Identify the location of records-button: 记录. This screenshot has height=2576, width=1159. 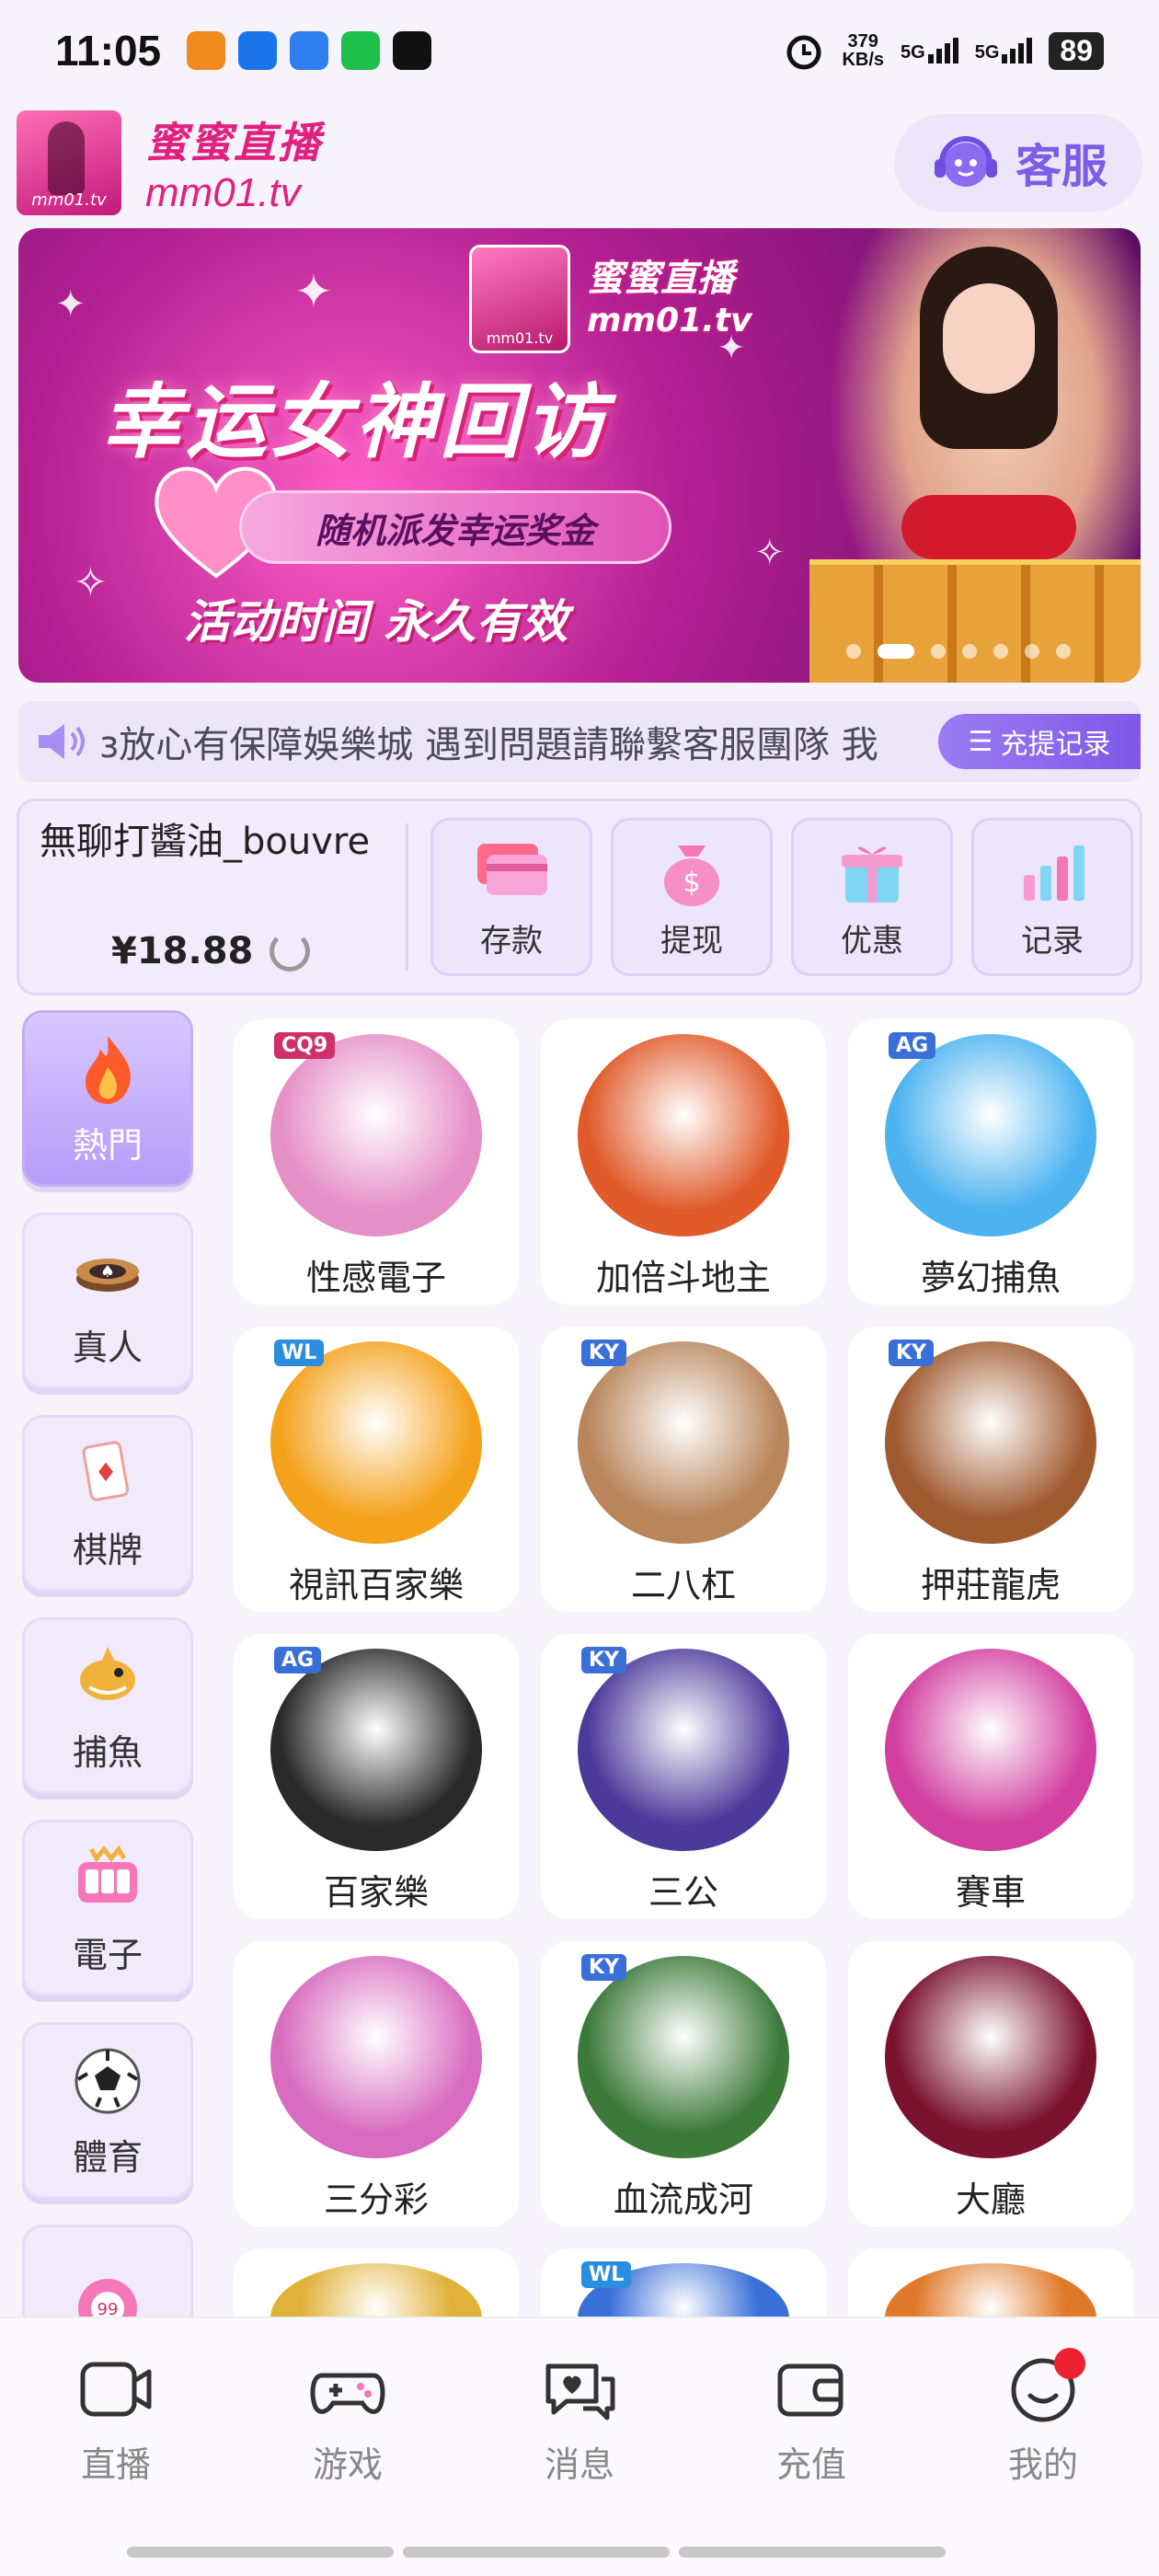
(1052, 897).